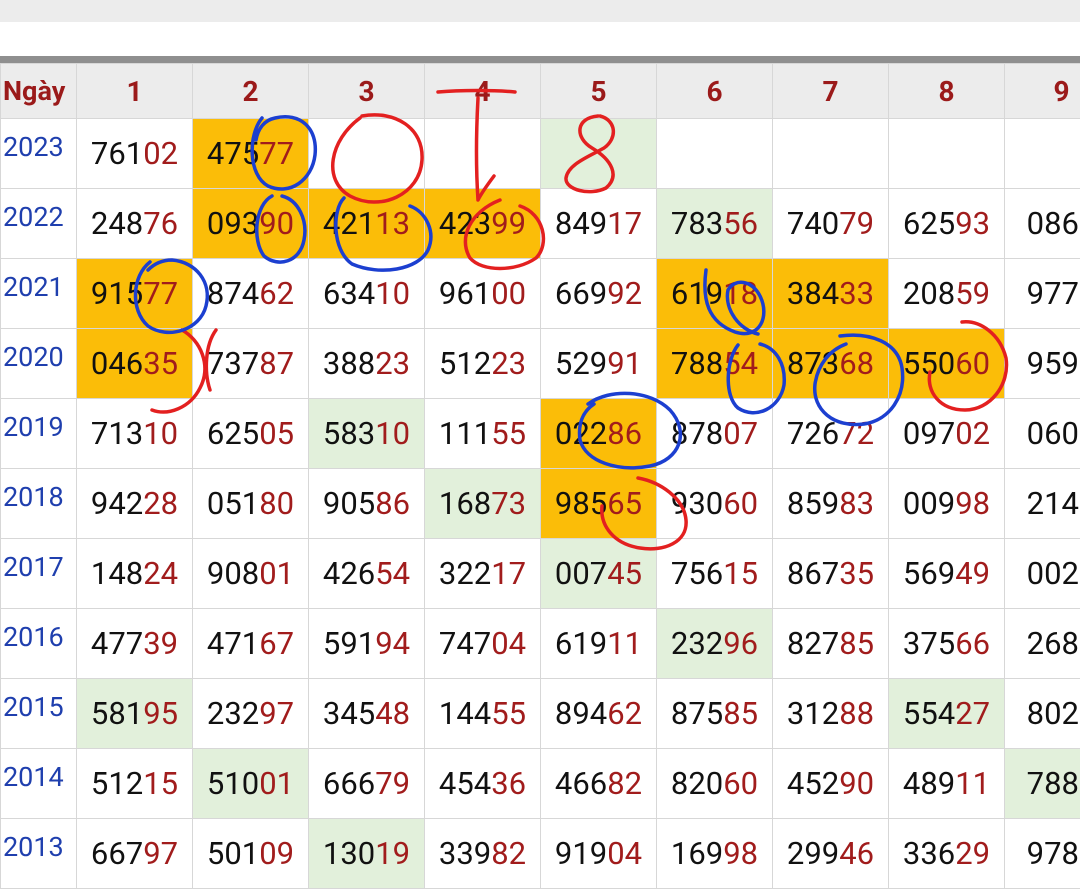  What do you see at coordinates (483, 224) in the screenshot?
I see `result-cell: 42399` at bounding box center [483, 224].